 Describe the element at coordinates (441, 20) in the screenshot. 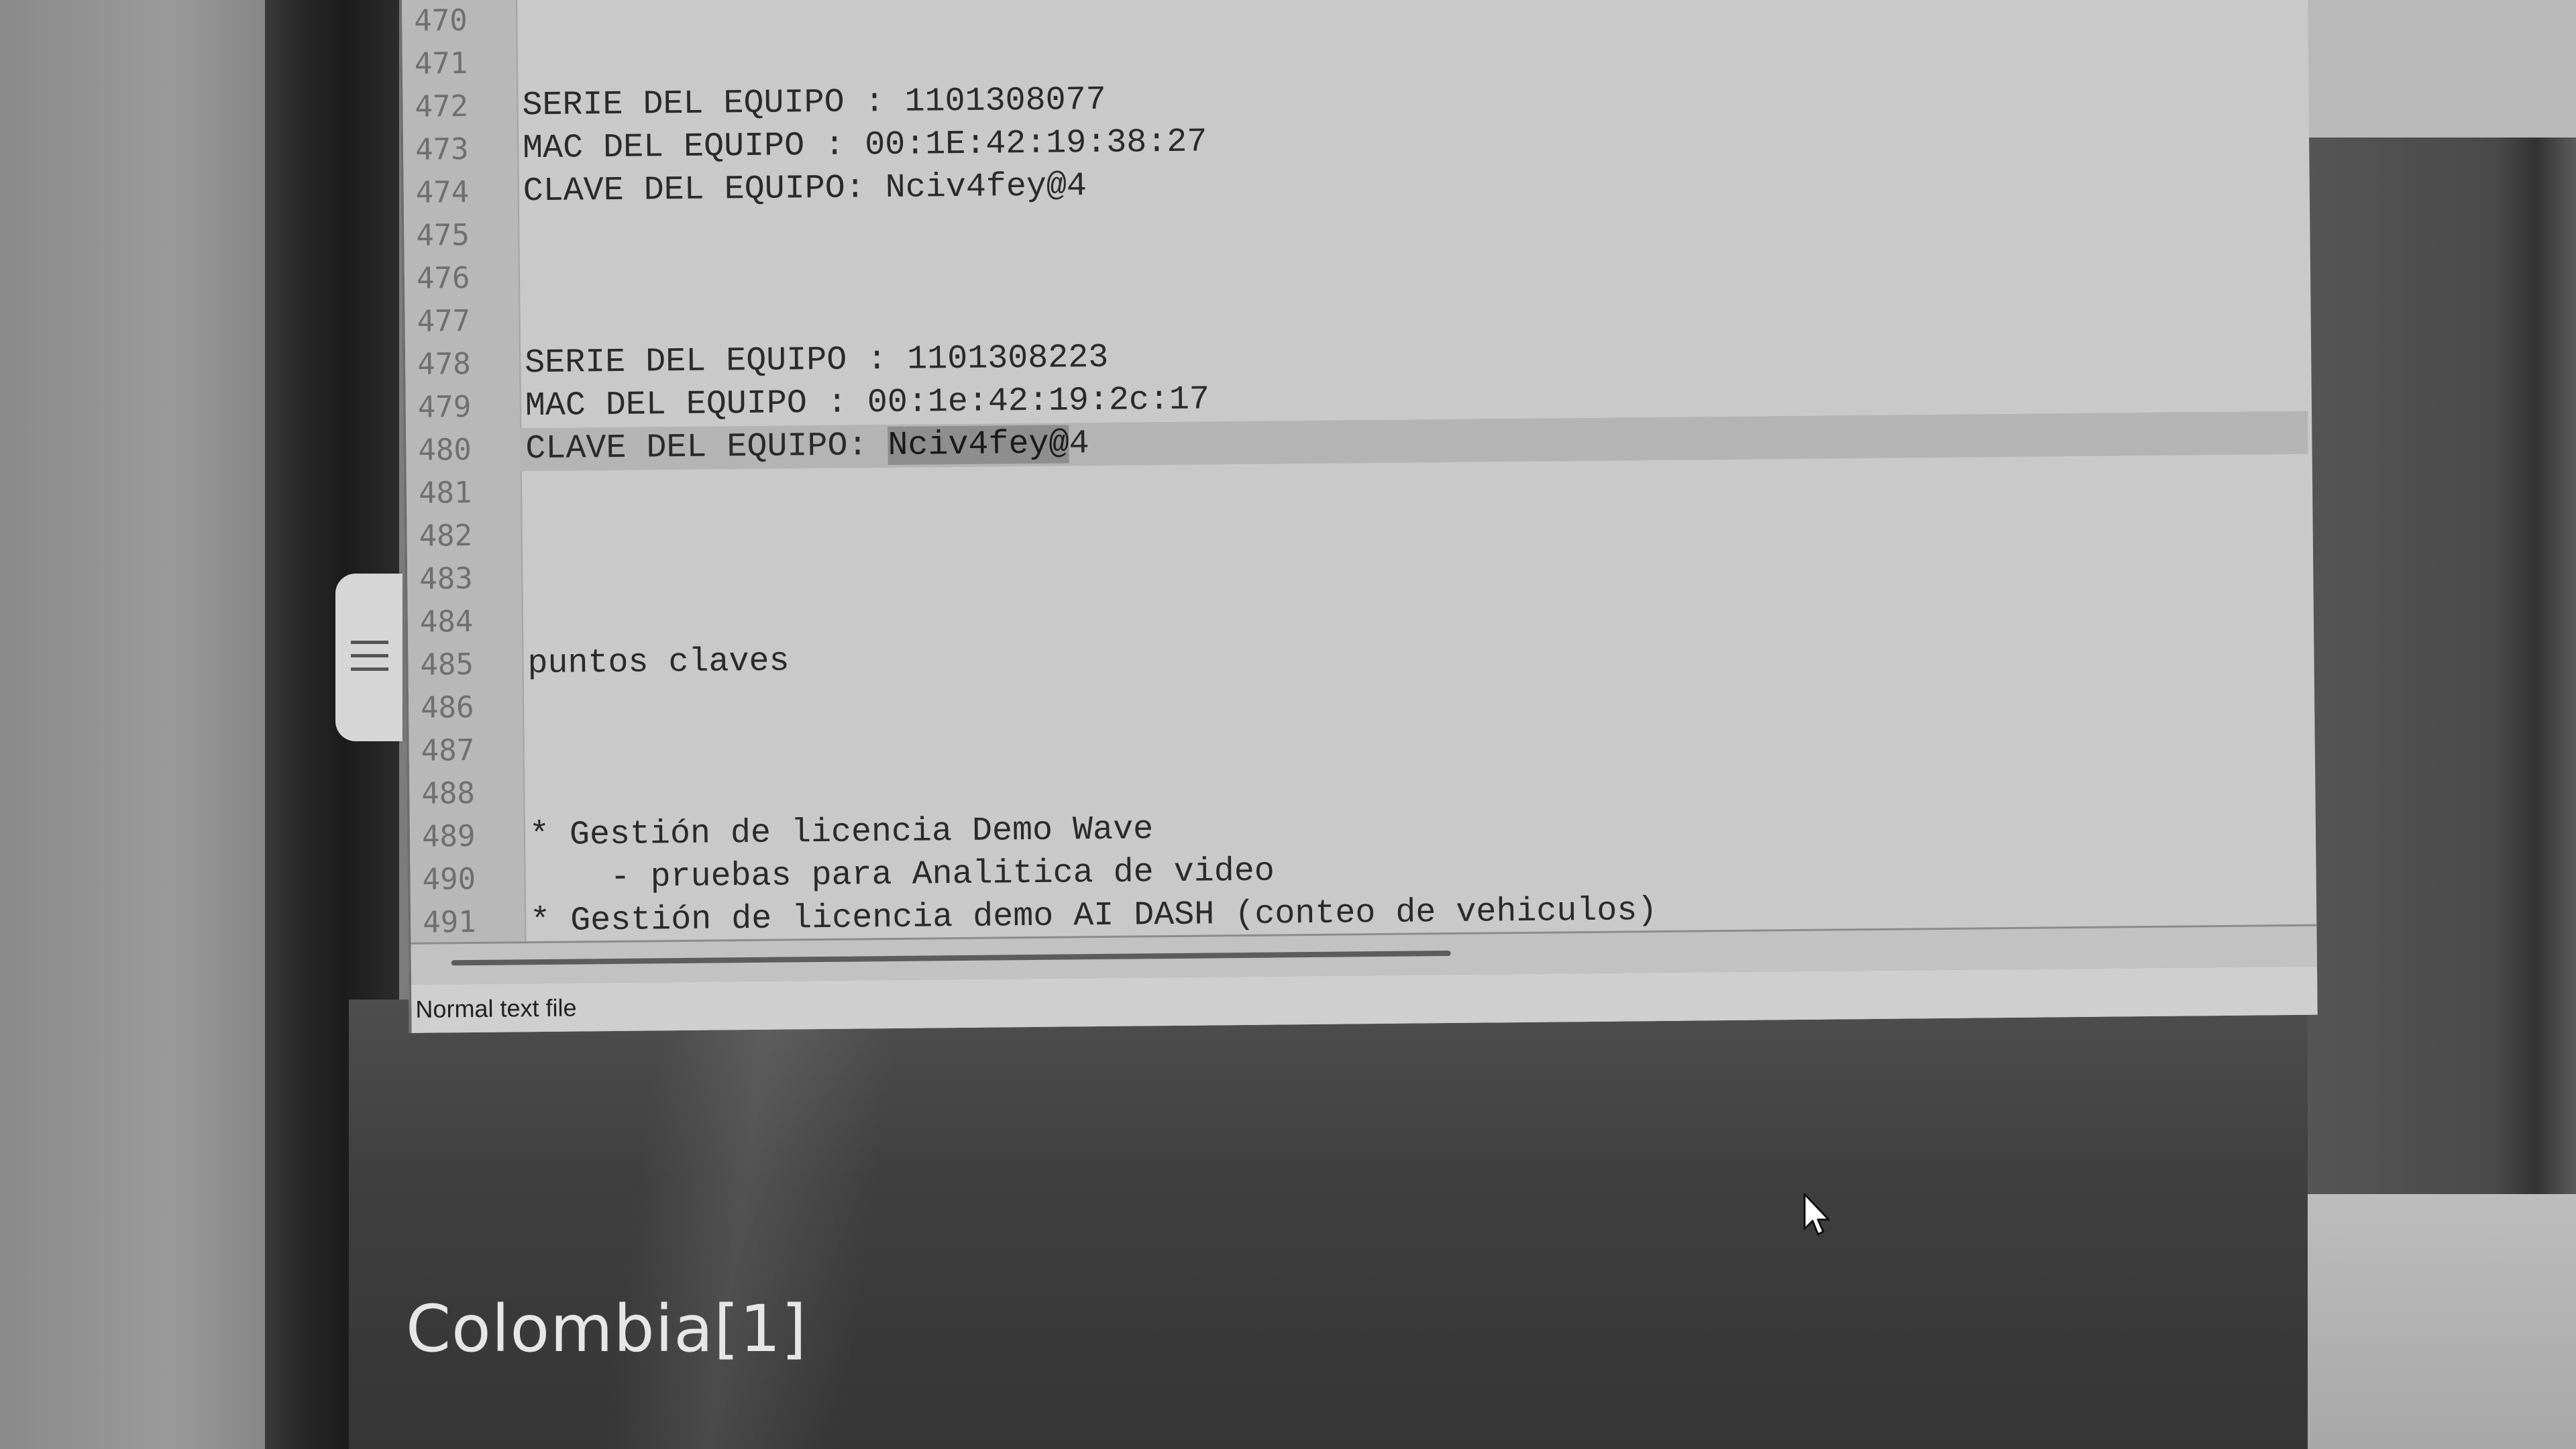

I see `line-number: 470` at that location.